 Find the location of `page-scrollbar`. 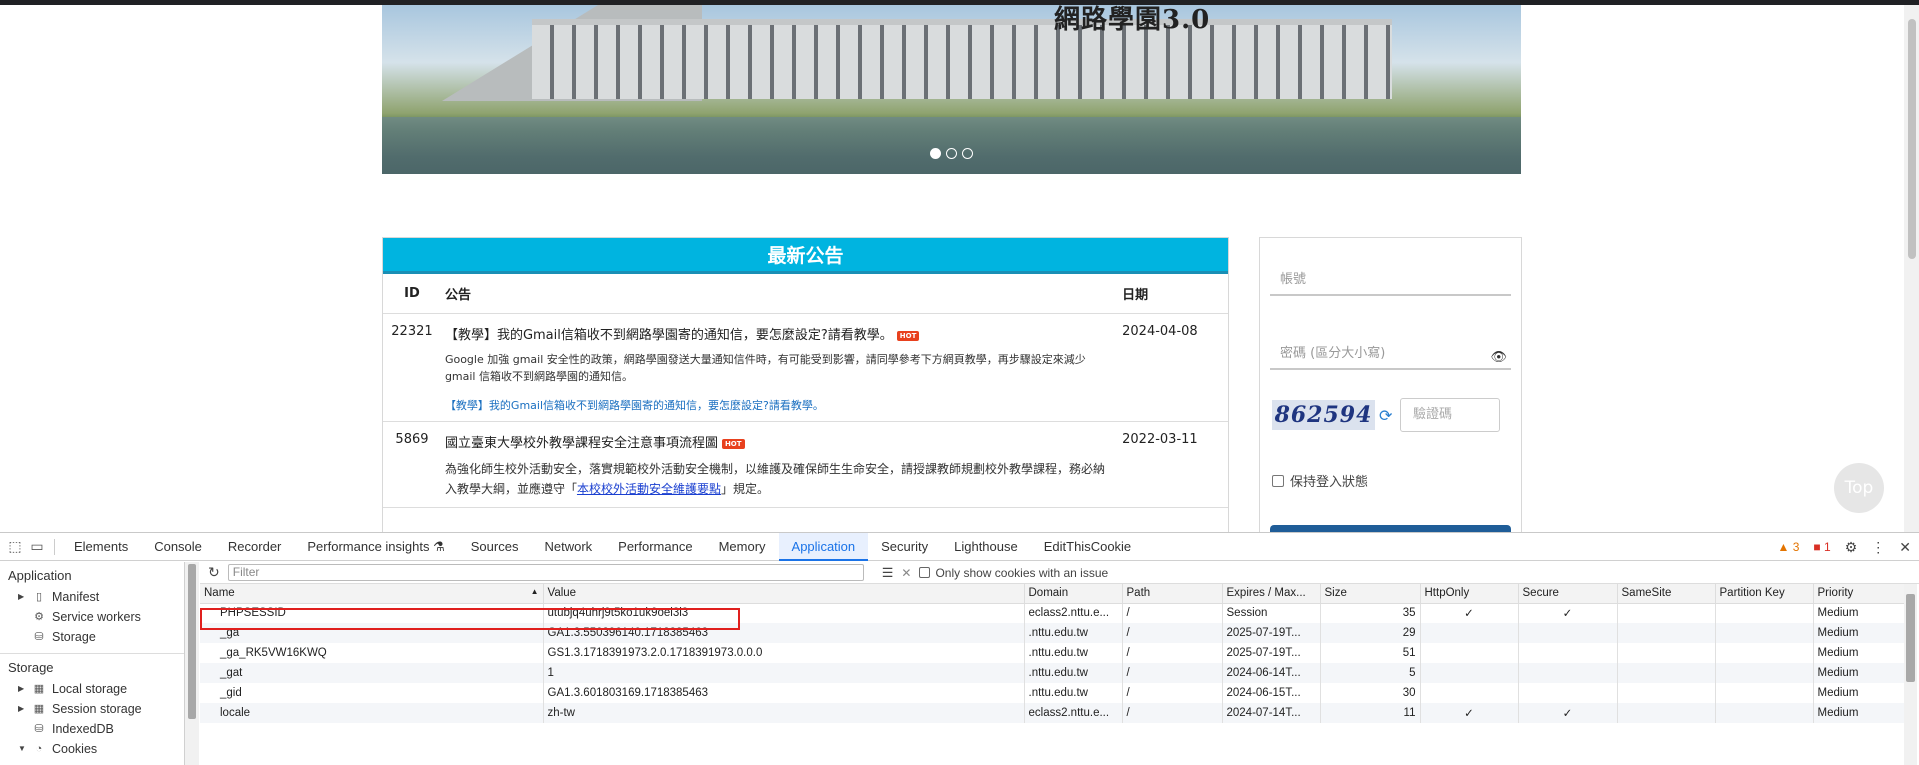

page-scrollbar is located at coordinates (1911, 268).